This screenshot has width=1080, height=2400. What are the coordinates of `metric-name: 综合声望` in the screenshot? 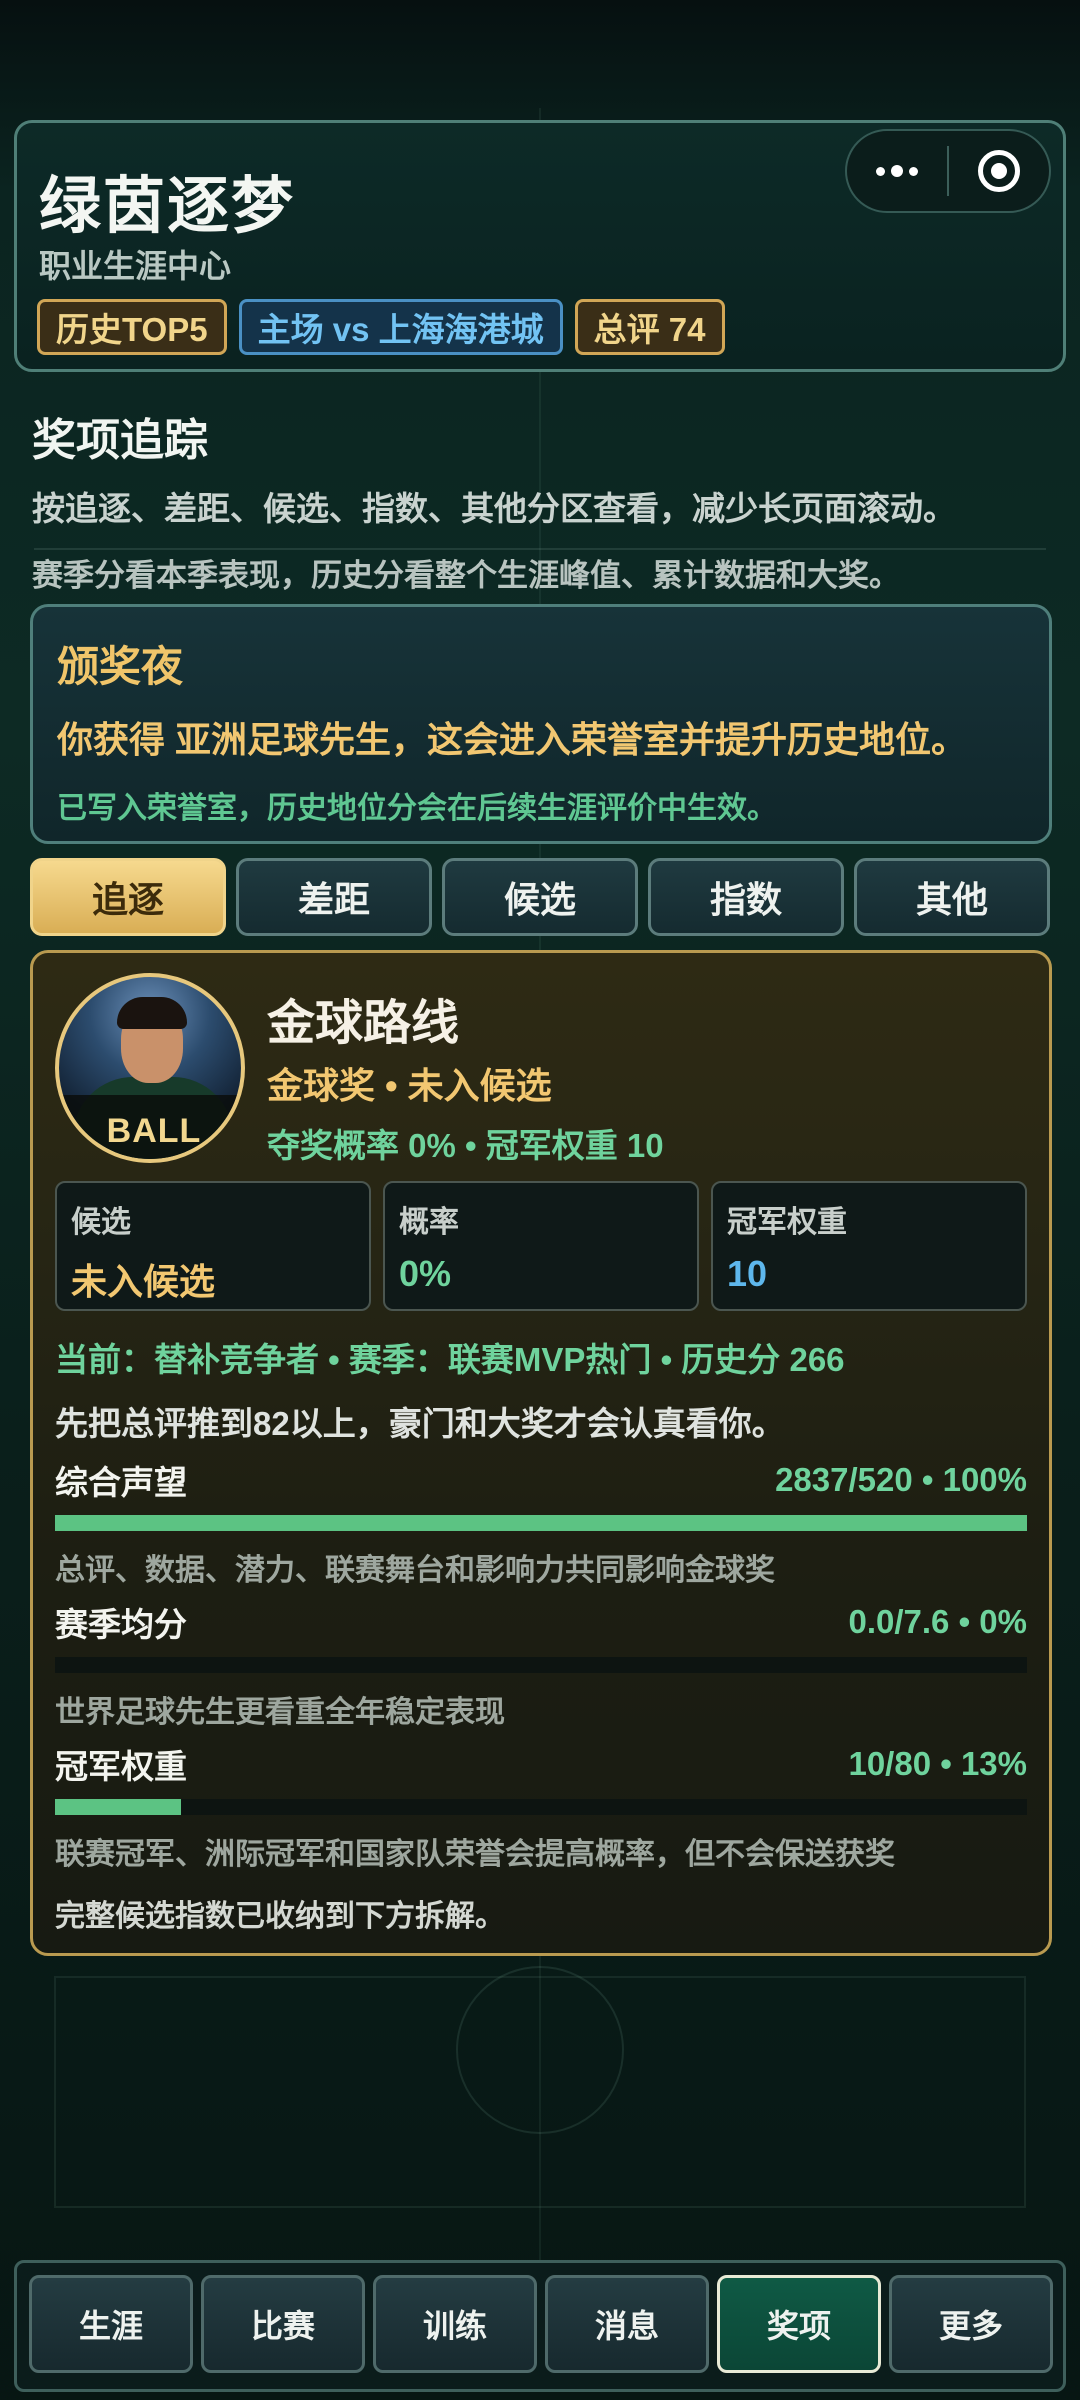 It's located at (121, 1482).